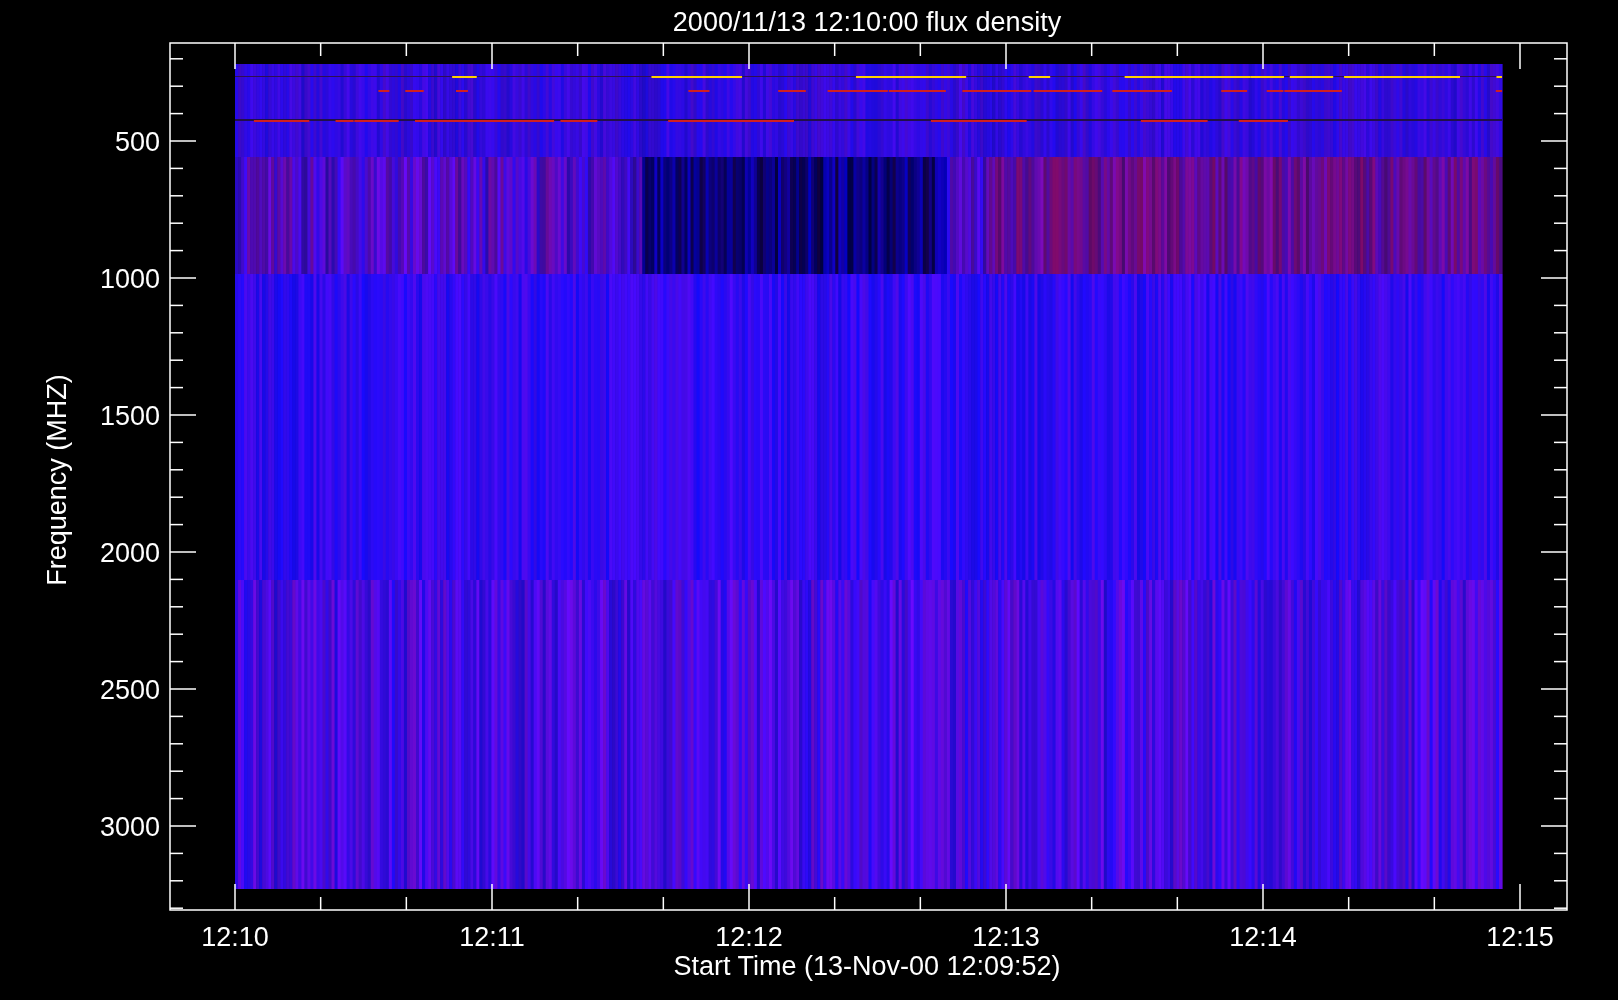 The height and width of the screenshot is (1000, 1618). What do you see at coordinates (1520, 937) in the screenshot?
I see `tick-label: 12:15` at bounding box center [1520, 937].